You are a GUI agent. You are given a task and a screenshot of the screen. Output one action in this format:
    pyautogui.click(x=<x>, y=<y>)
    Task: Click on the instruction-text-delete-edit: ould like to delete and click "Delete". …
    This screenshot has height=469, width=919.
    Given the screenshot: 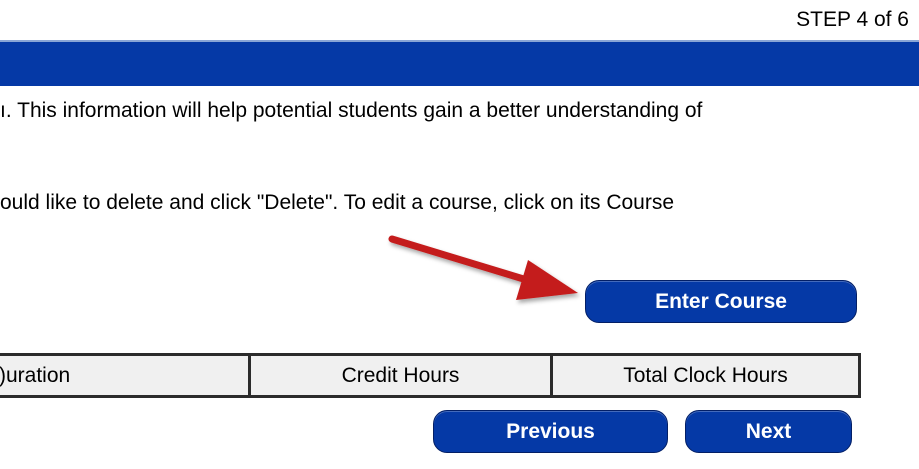 What is the action you would take?
    pyautogui.click(x=337, y=202)
    